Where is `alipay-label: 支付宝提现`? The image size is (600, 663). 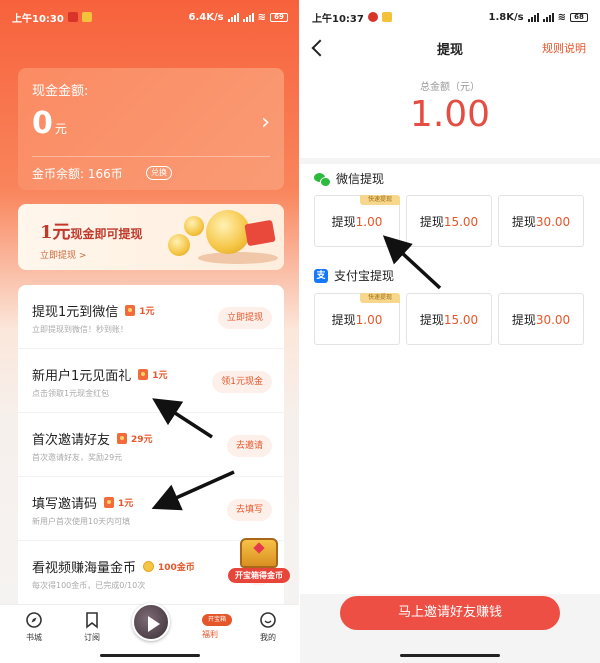
alipay-label: 支付宝提现 is located at coordinates (364, 276).